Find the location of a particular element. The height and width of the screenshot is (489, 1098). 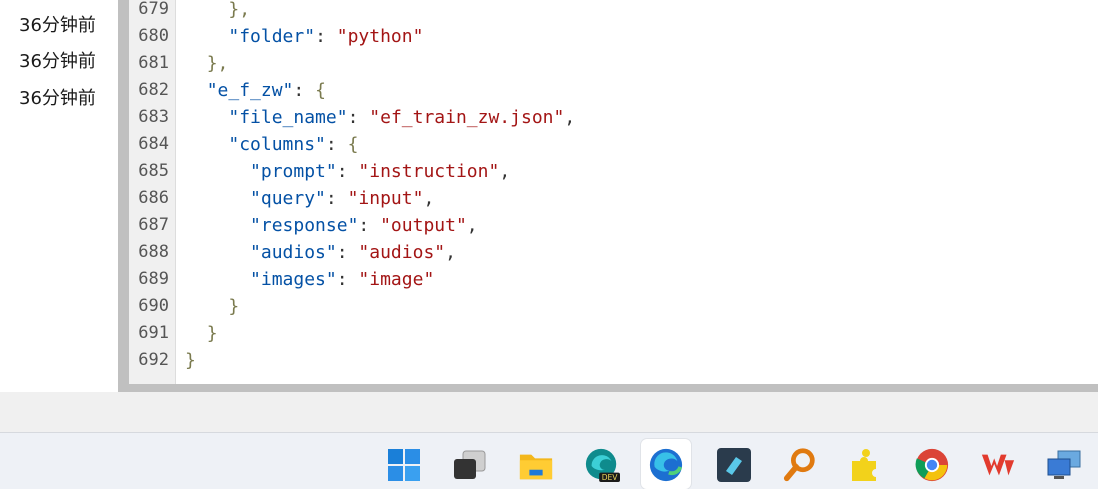

code-line: 679 }, is located at coordinates (613, 11).